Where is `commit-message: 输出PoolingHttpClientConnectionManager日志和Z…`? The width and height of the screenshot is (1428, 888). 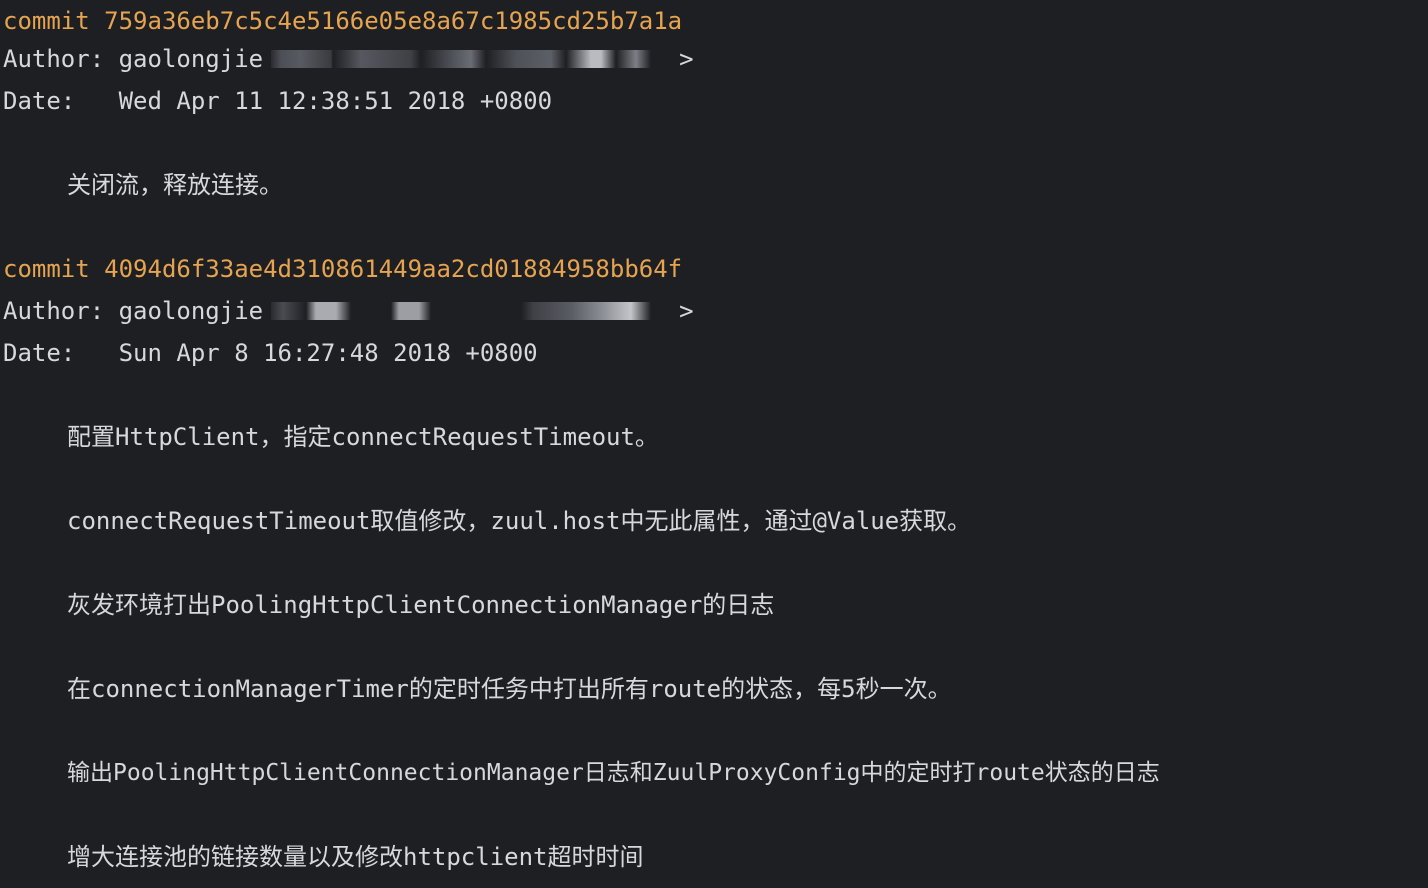
commit-message: 输出PoolingHttpClientConnectionManager日志和Z… is located at coordinates (613, 773).